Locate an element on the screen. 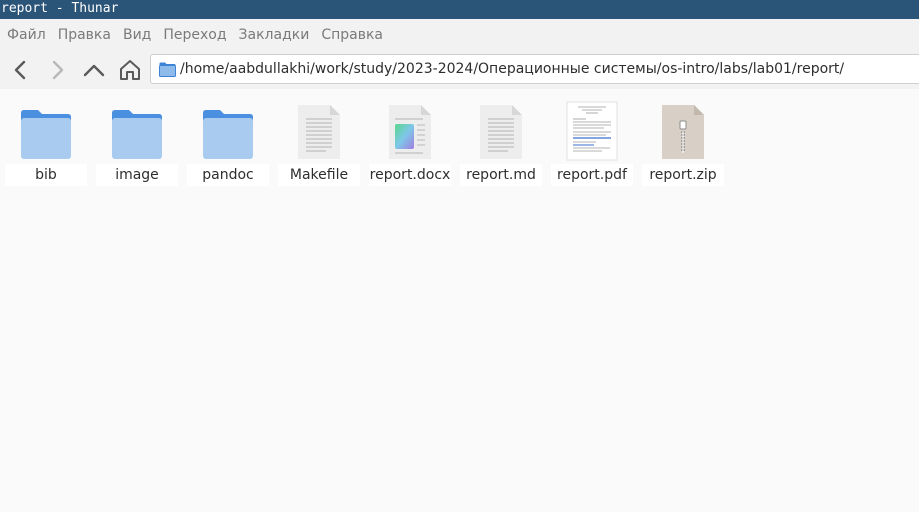 The height and width of the screenshot is (512, 919). location-input is located at coordinates (549, 69).